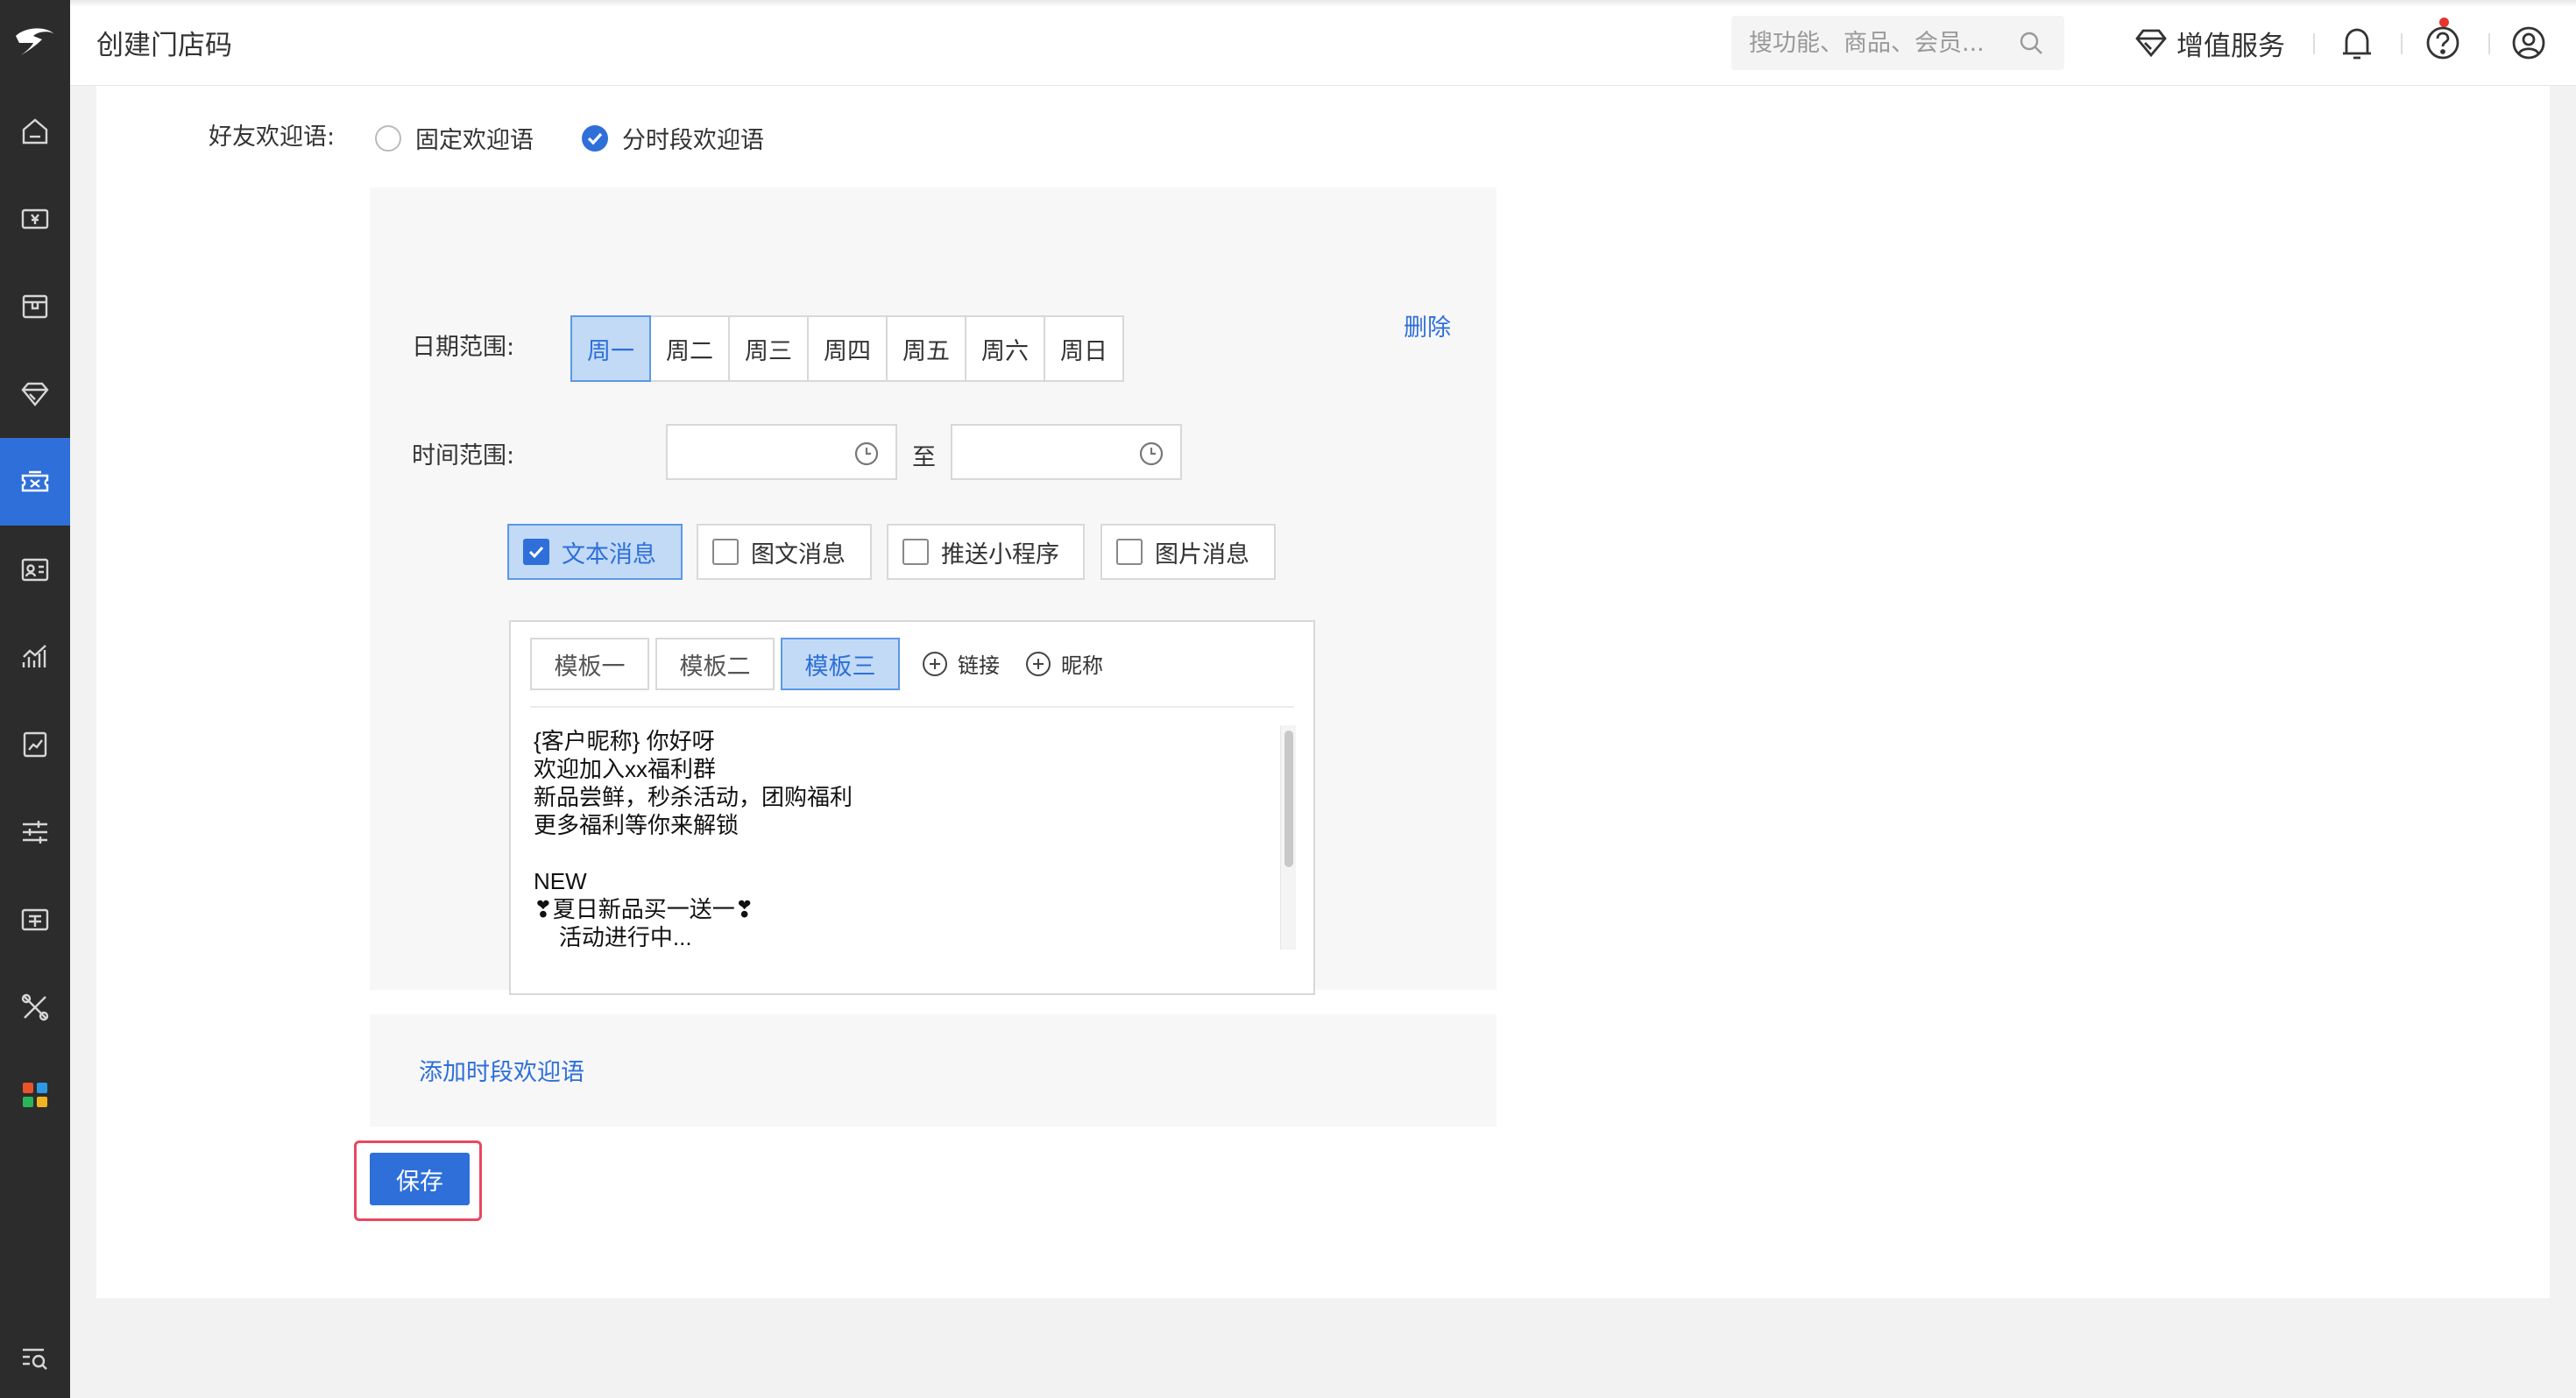 The image size is (2576, 1398). What do you see at coordinates (1005, 348) in the screenshot?
I see `day-button-sat: 周六` at bounding box center [1005, 348].